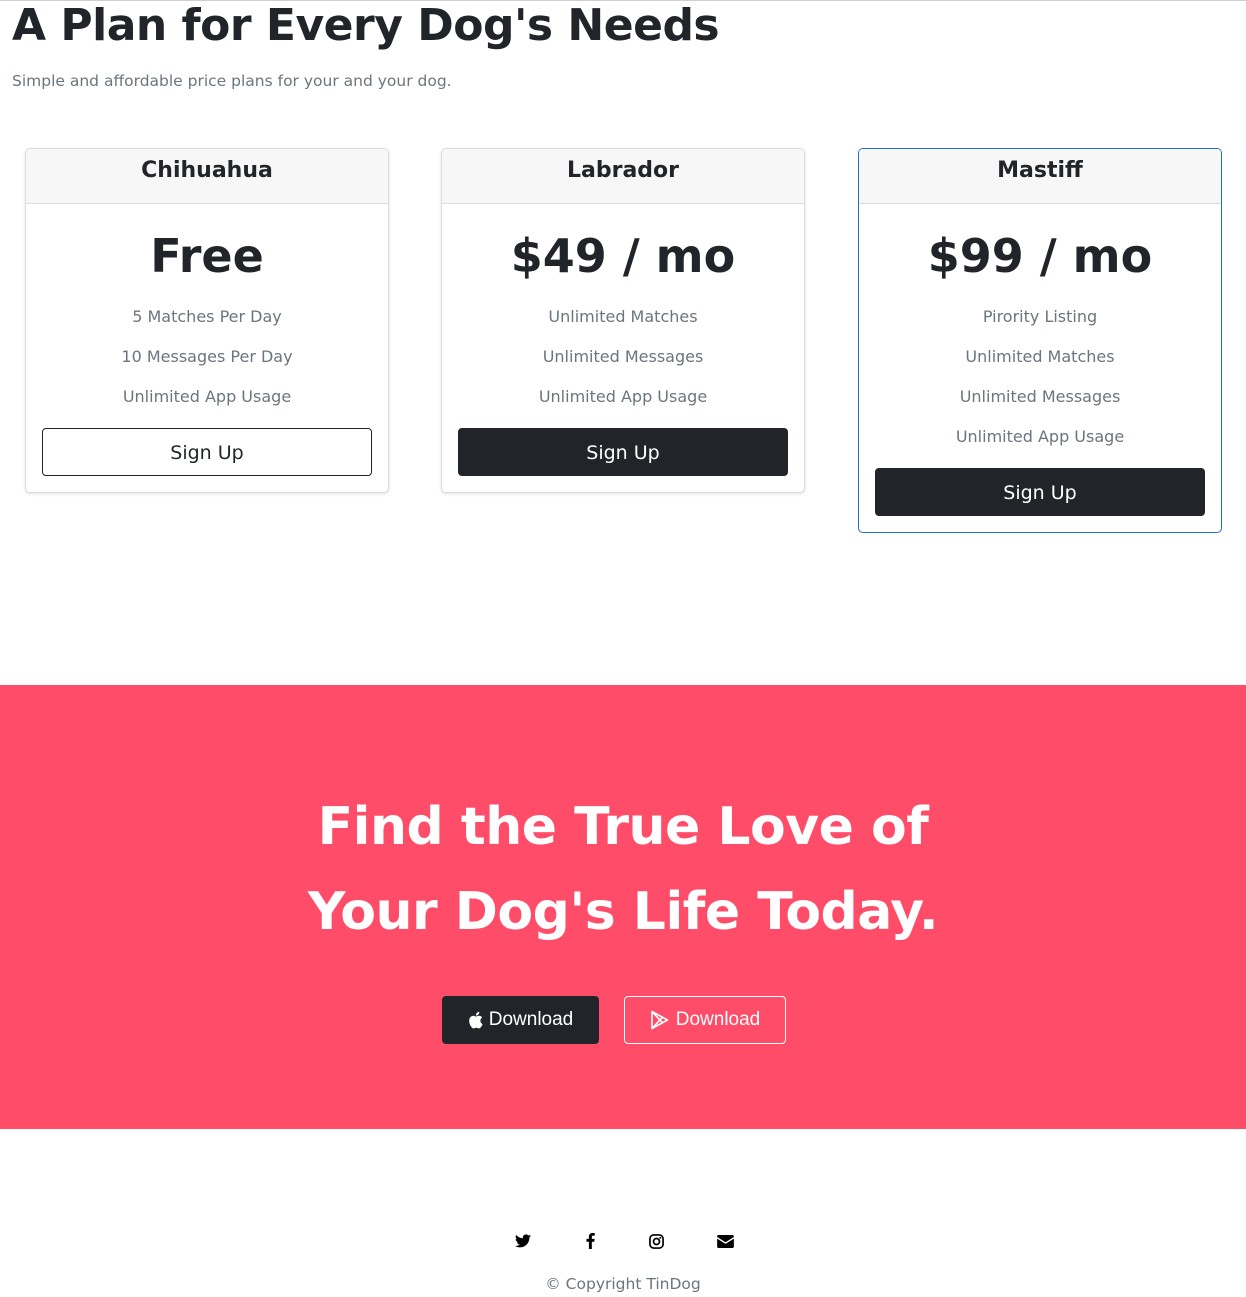 The image size is (1246, 1297). Describe the element at coordinates (366, 25) in the screenshot. I see `pricing-title: A Plan for Every Dog's Needs` at that location.